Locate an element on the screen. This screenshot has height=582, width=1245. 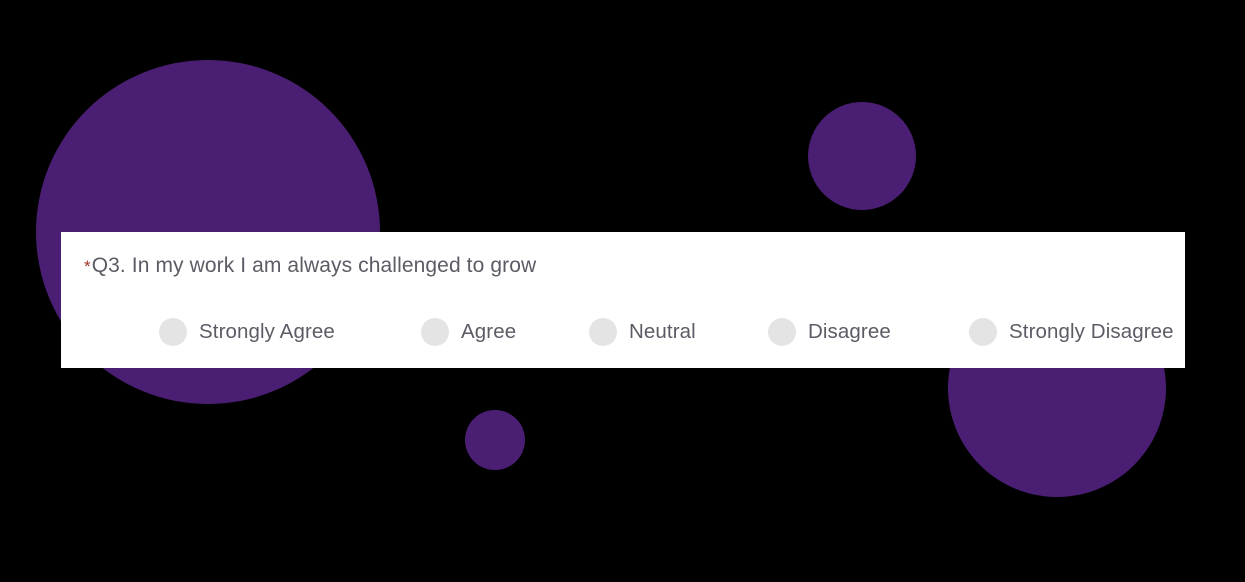
answer-option-label: Strongly Disagree is located at coordinates (1091, 331).